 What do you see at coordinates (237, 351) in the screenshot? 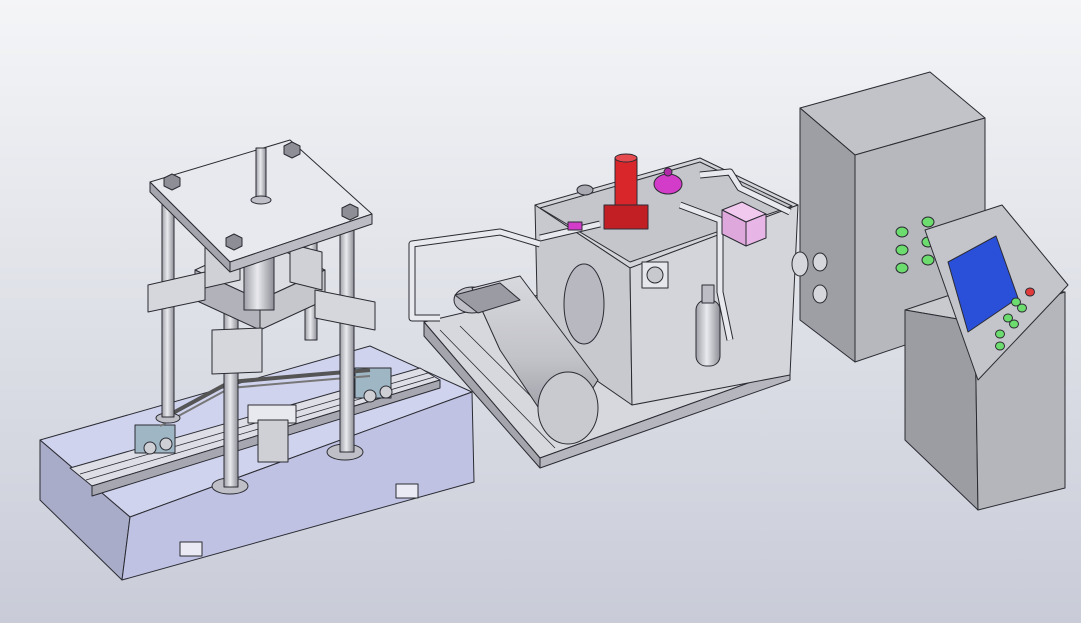
I see `crosshead-arm-front` at bounding box center [237, 351].